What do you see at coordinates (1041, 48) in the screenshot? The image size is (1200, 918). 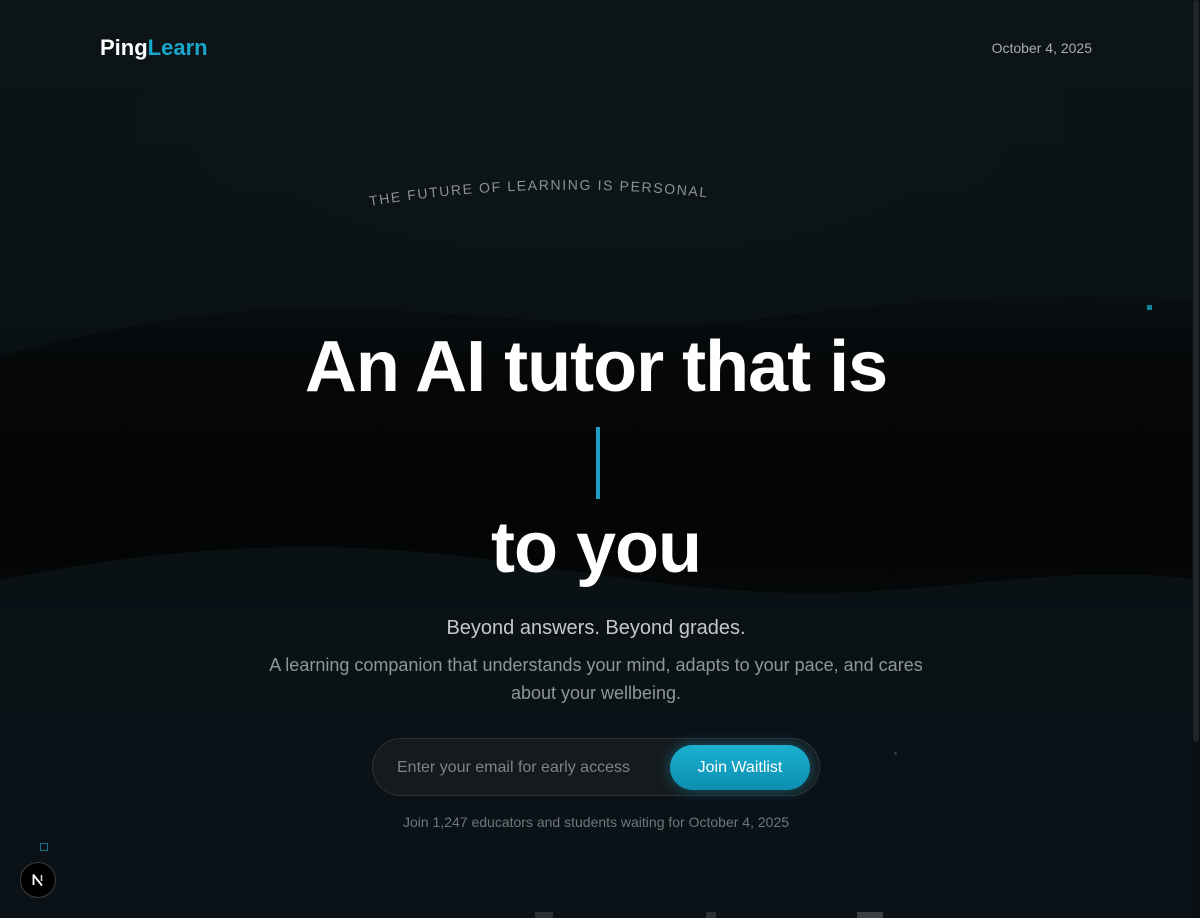 I see `launch-date: October 4, 2025` at bounding box center [1041, 48].